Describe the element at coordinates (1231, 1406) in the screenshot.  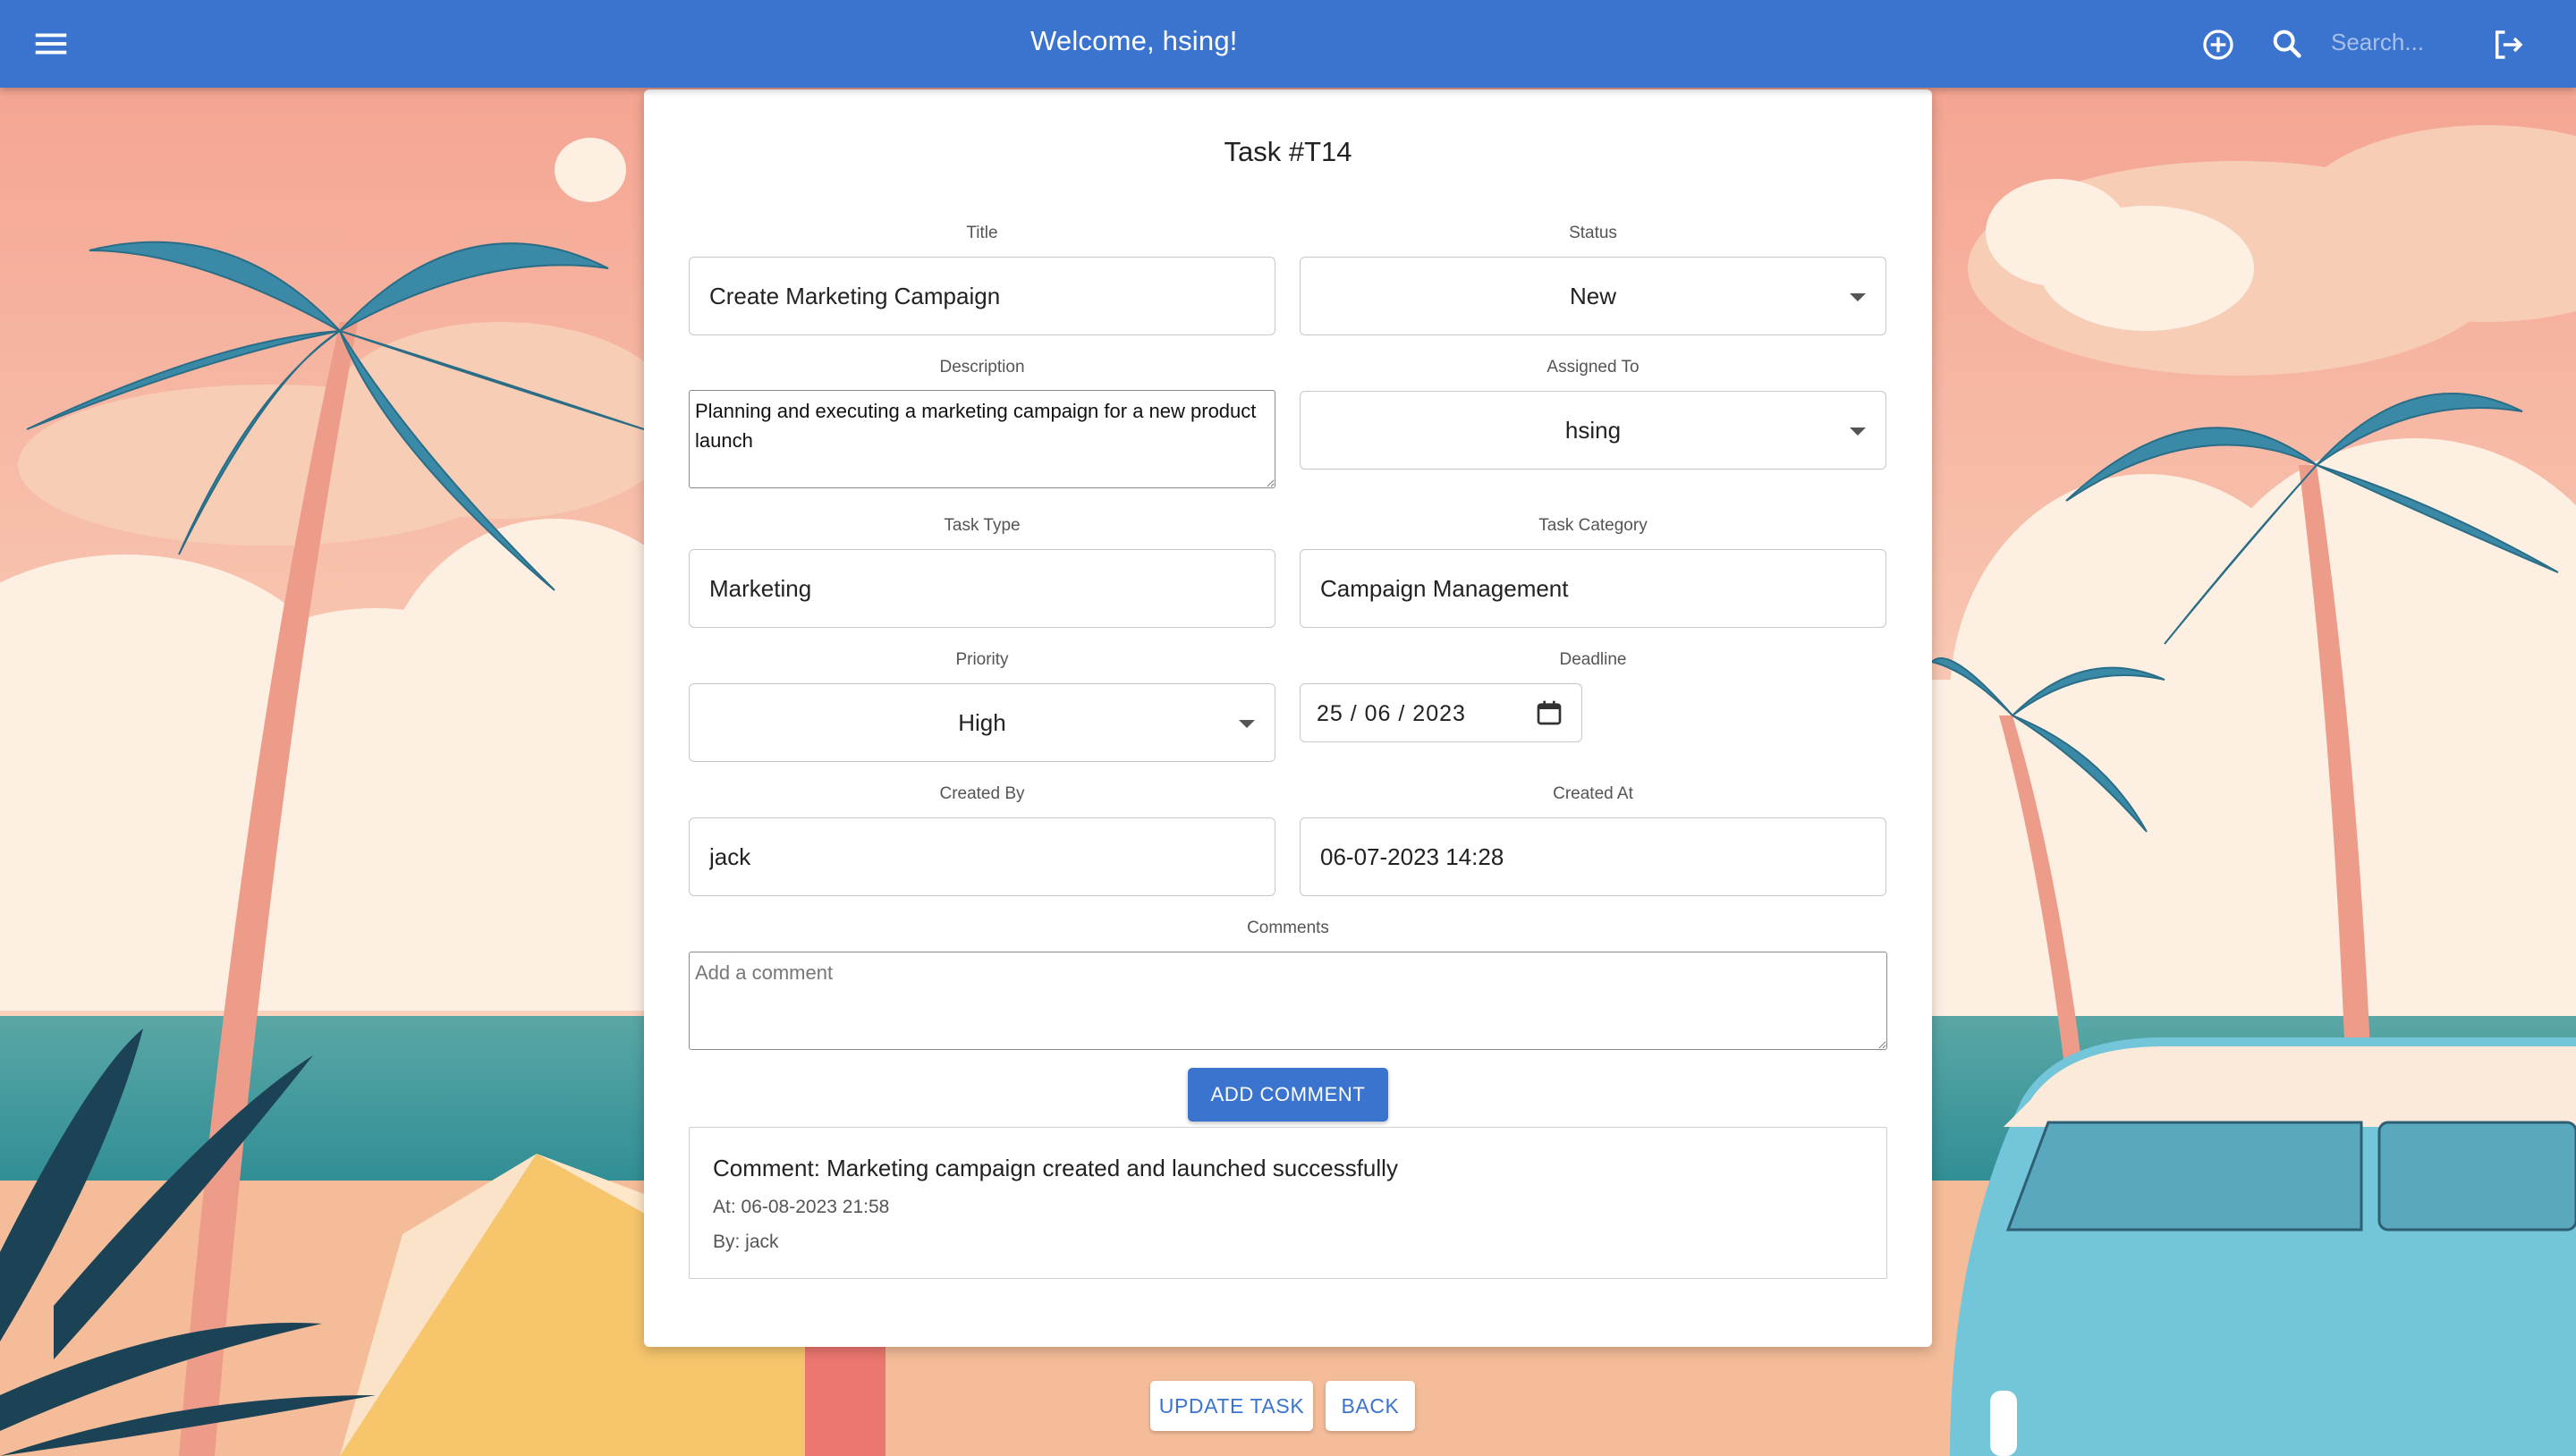
I see `update-task-button: UPDATE TASK` at that location.